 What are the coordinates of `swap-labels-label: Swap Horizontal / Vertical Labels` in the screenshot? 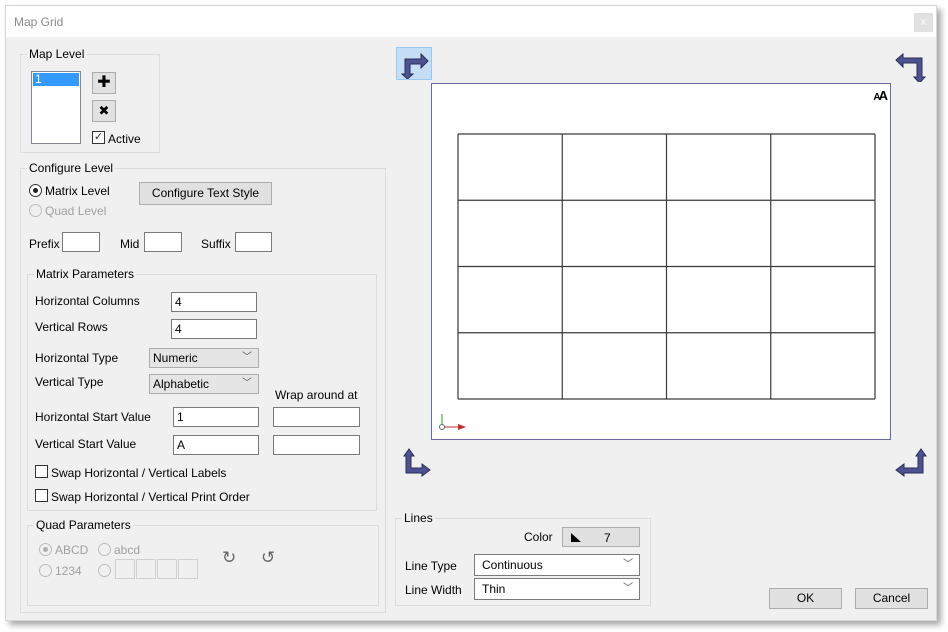 It's located at (139, 473).